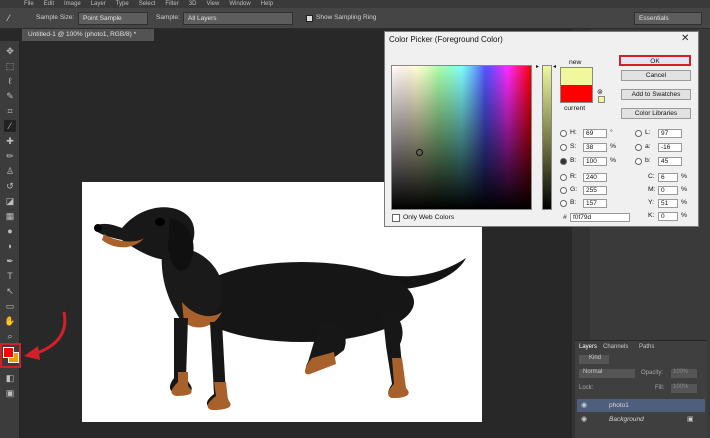 The height and width of the screenshot is (438, 710). Describe the element at coordinates (573, 202) in the screenshot. I see `blue-label: B:` at that location.